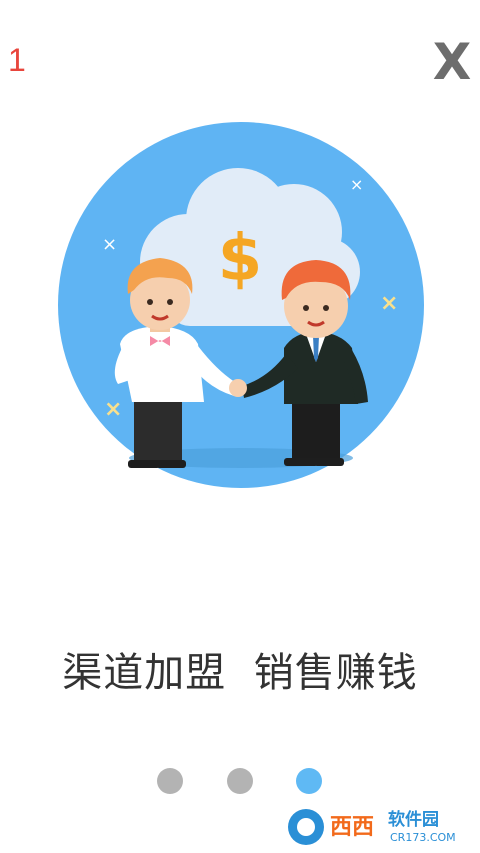 The height and width of the screenshot is (853, 480). Describe the element at coordinates (352, 827) in the screenshot. I see `watermark-brand: 西西` at that location.